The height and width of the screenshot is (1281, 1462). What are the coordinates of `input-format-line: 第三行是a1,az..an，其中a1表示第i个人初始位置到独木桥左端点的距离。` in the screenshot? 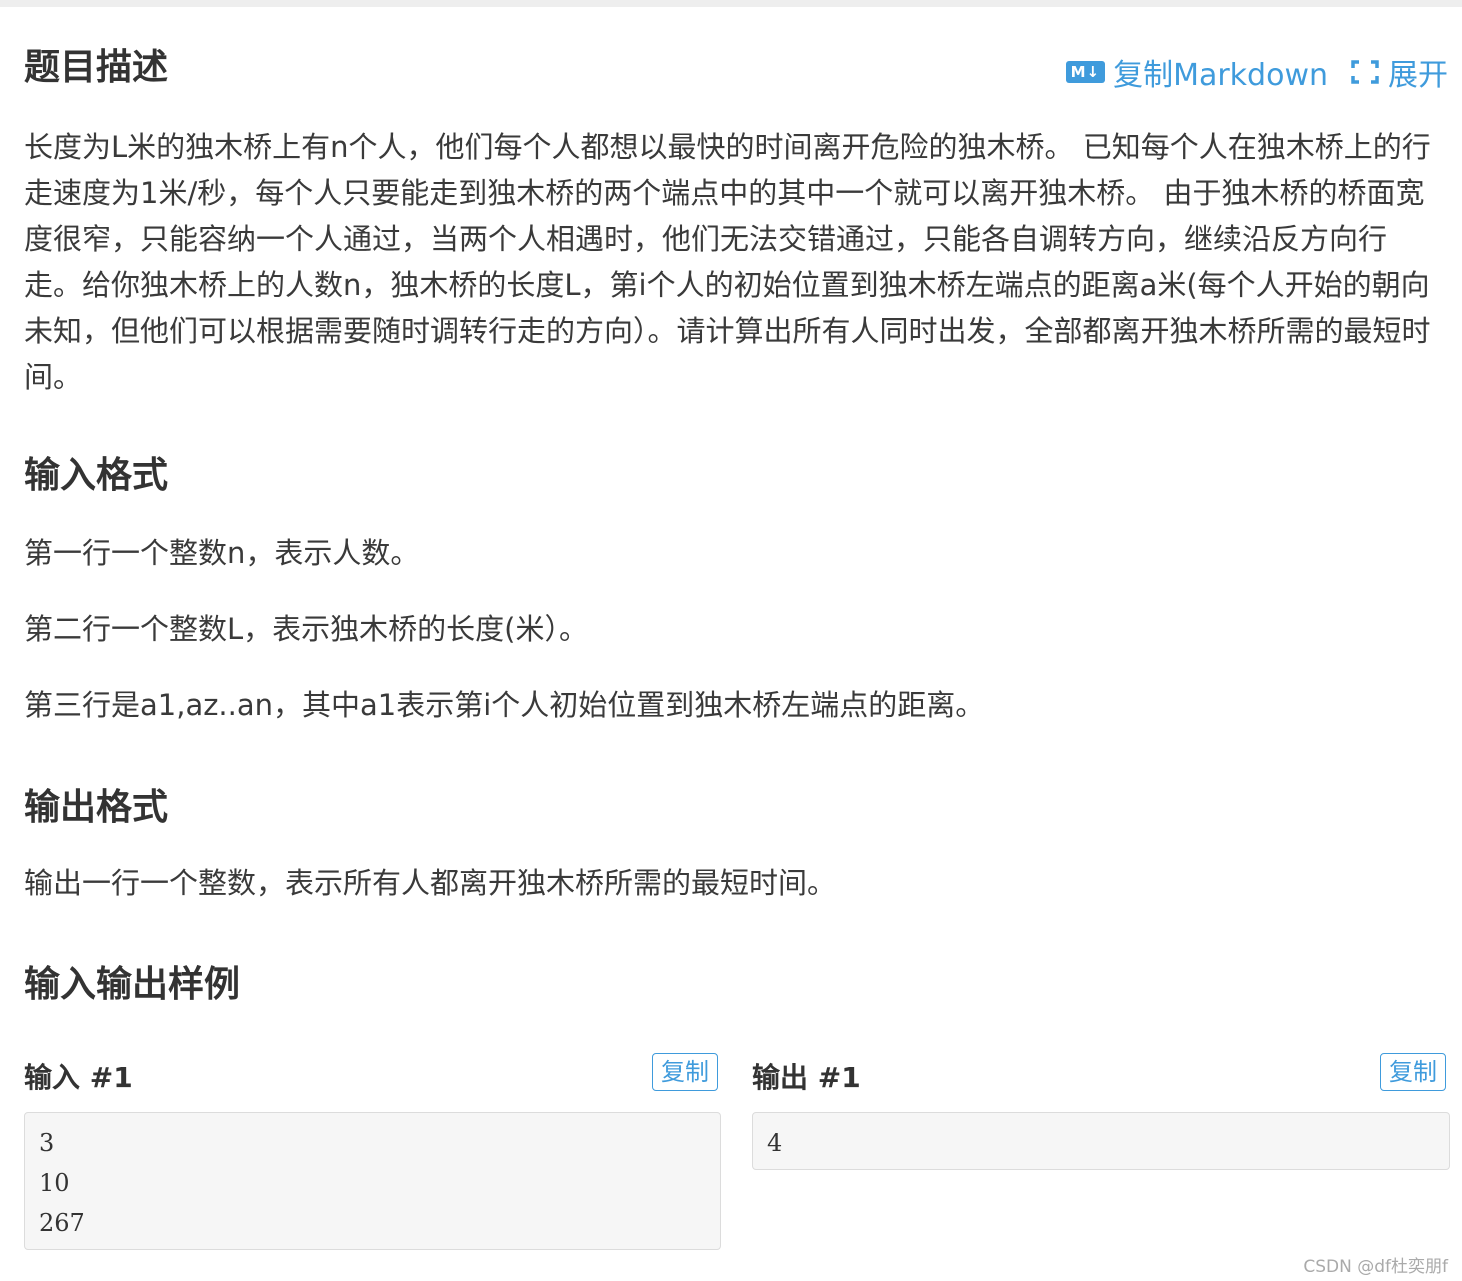 It's located at (504, 705).